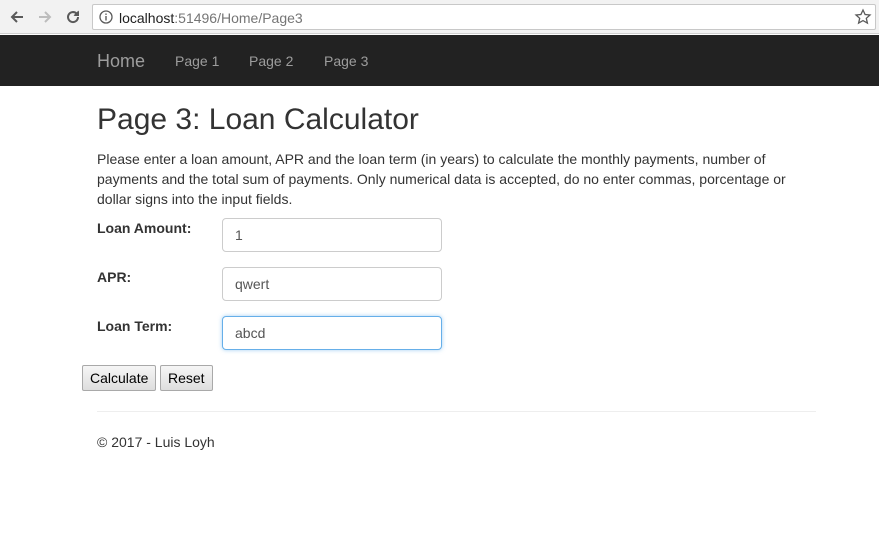 Image resolution: width=879 pixels, height=538 pixels. Describe the element at coordinates (346, 61) in the screenshot. I see `nav-link-page3: Page 3` at that location.